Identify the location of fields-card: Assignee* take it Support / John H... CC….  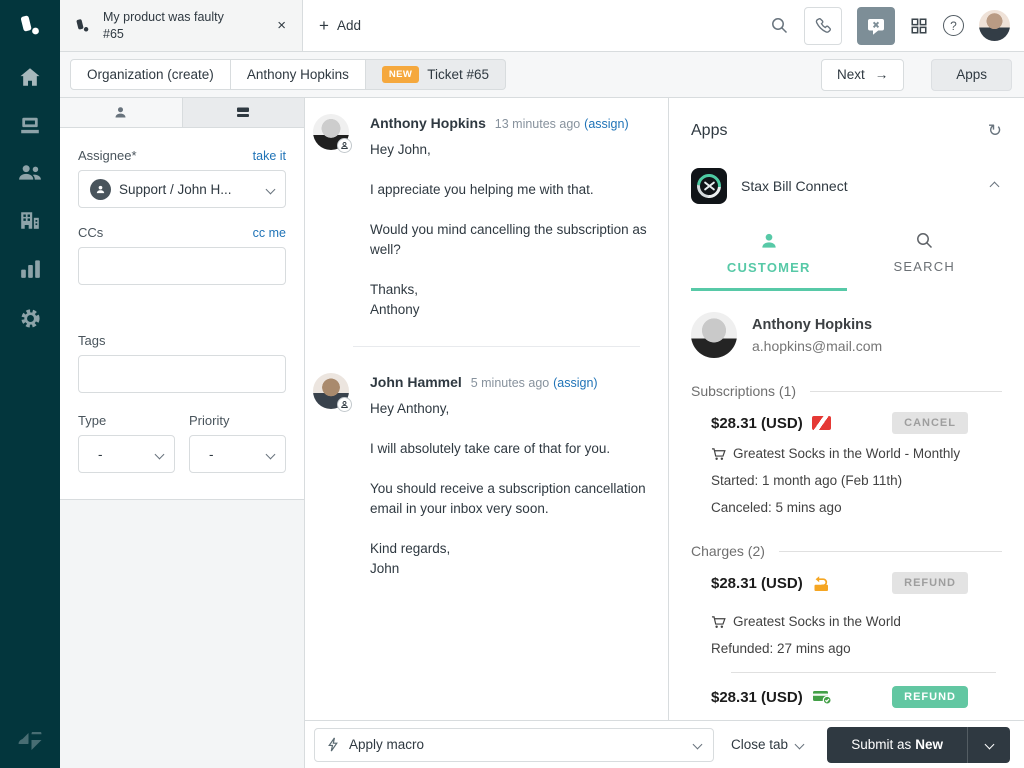
(182, 314).